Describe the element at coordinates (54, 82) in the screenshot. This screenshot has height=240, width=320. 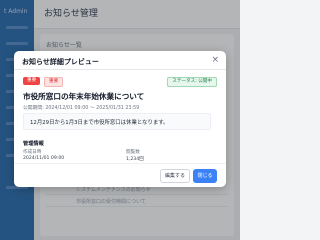
I see `priority-badge: 重要` at that location.